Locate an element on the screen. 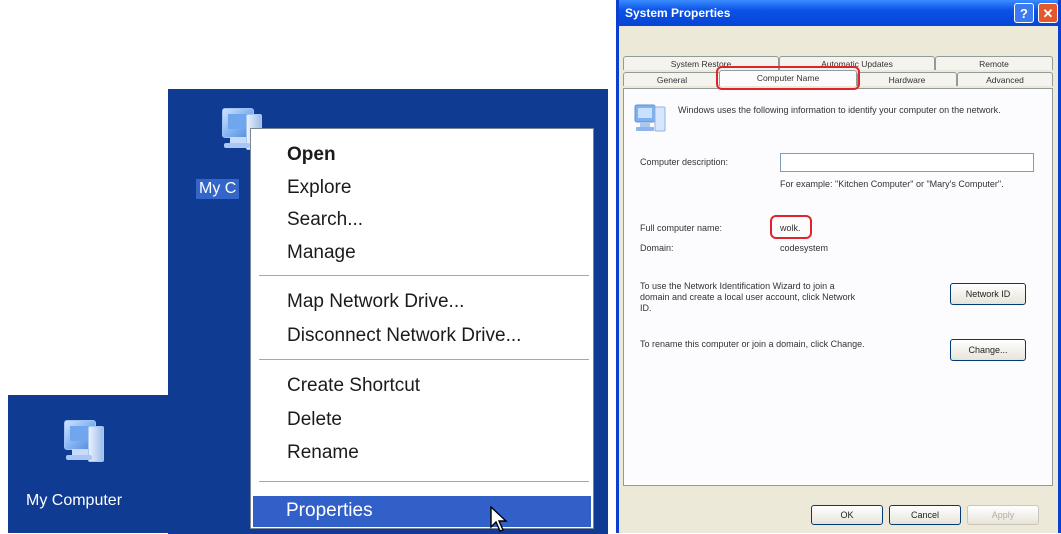 This screenshot has width=1061, height=534. desktop-icon-label-selected: My C is located at coordinates (218, 189).